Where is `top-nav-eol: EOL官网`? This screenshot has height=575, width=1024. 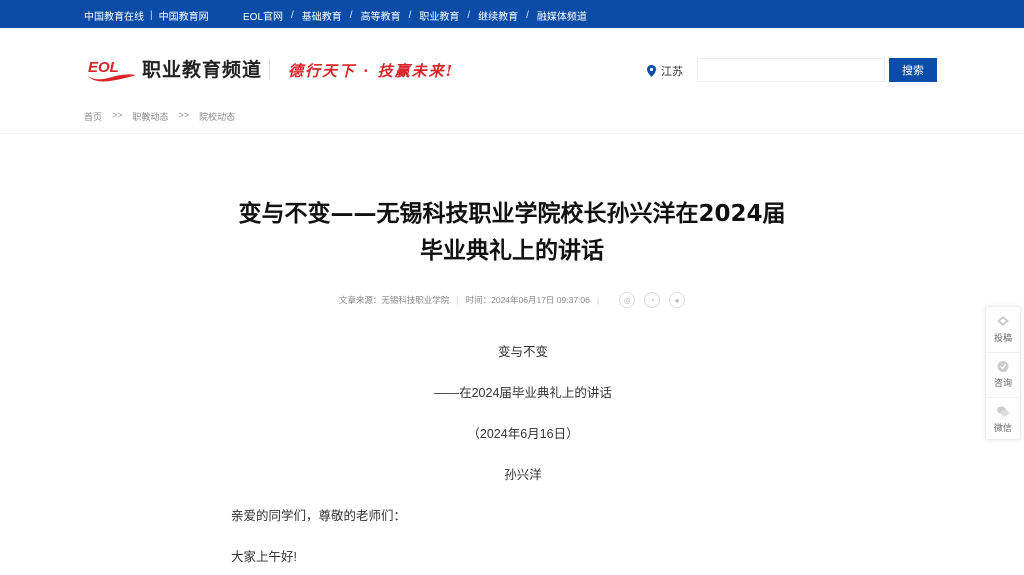 top-nav-eol: EOL官网 is located at coordinates (263, 15).